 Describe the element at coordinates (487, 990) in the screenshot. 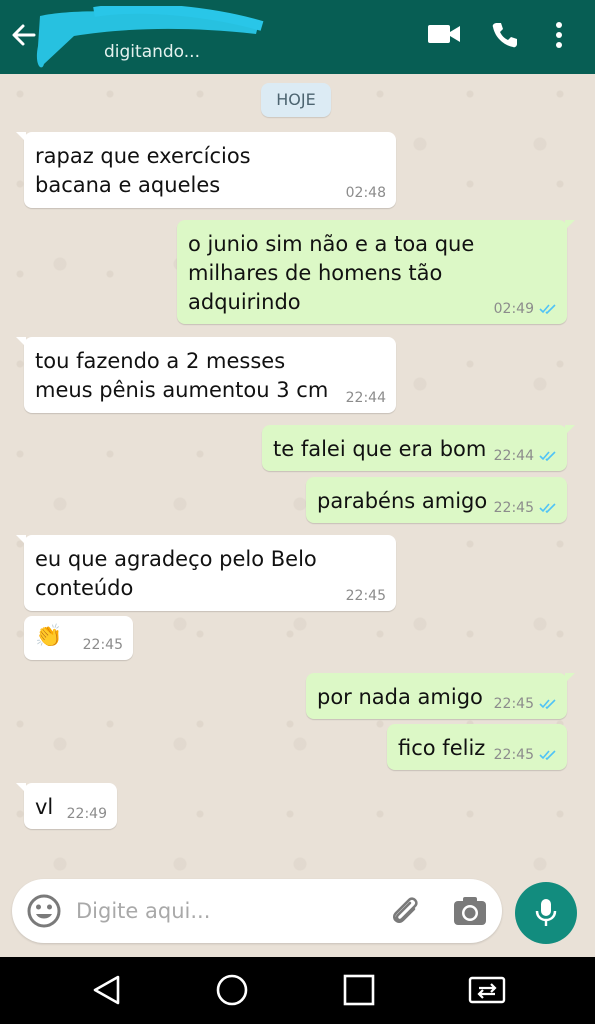

I see `screen-rotate-icon` at that location.